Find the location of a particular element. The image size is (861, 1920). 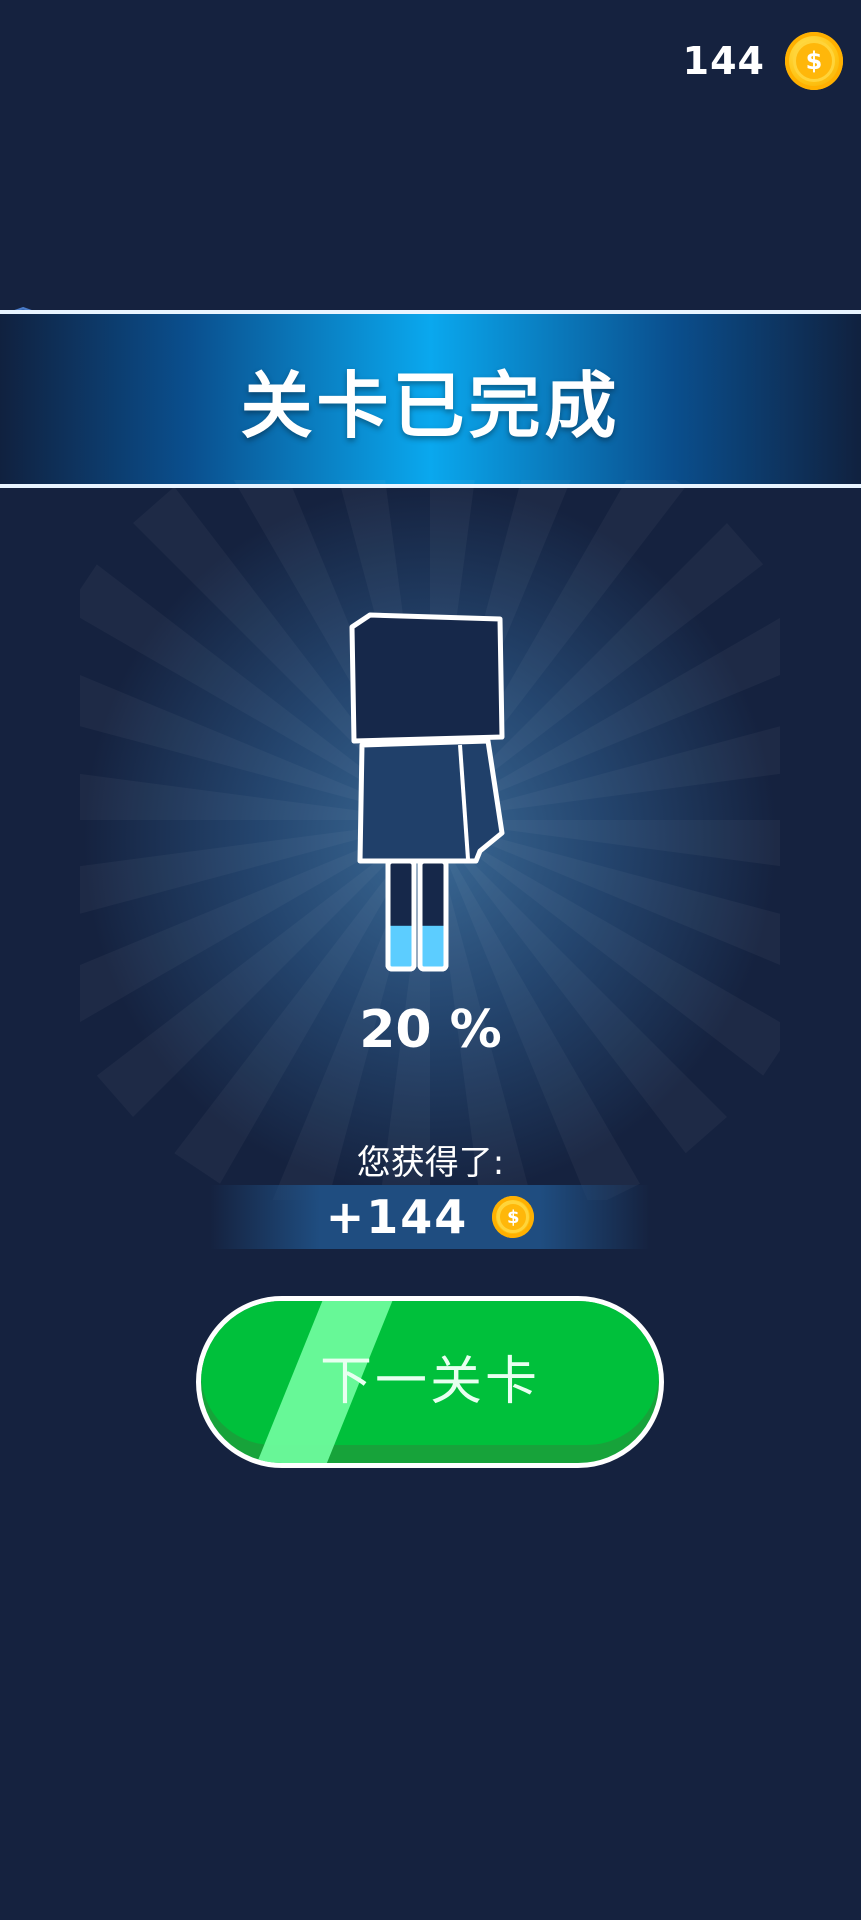

coin-counter: 144 $ is located at coordinates (763, 61).